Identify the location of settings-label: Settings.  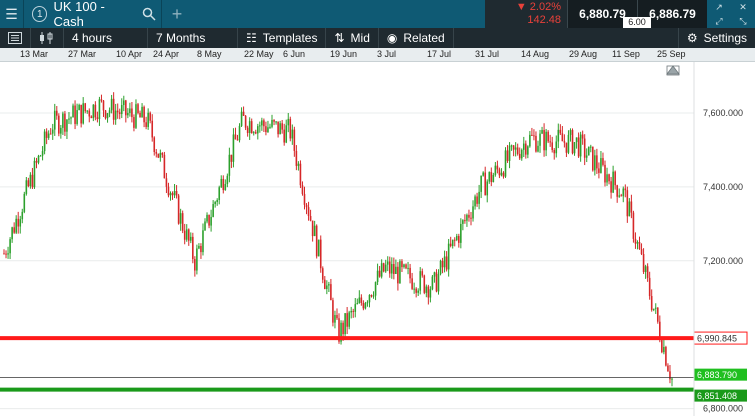
(725, 38).